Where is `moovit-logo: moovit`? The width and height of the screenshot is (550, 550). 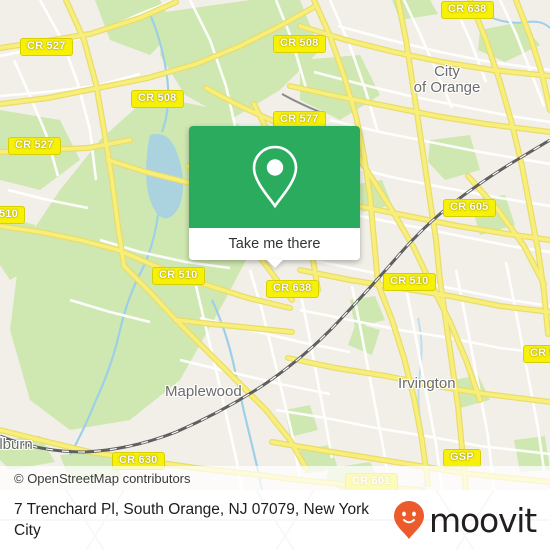 moovit-logo: moovit is located at coordinates (465, 520).